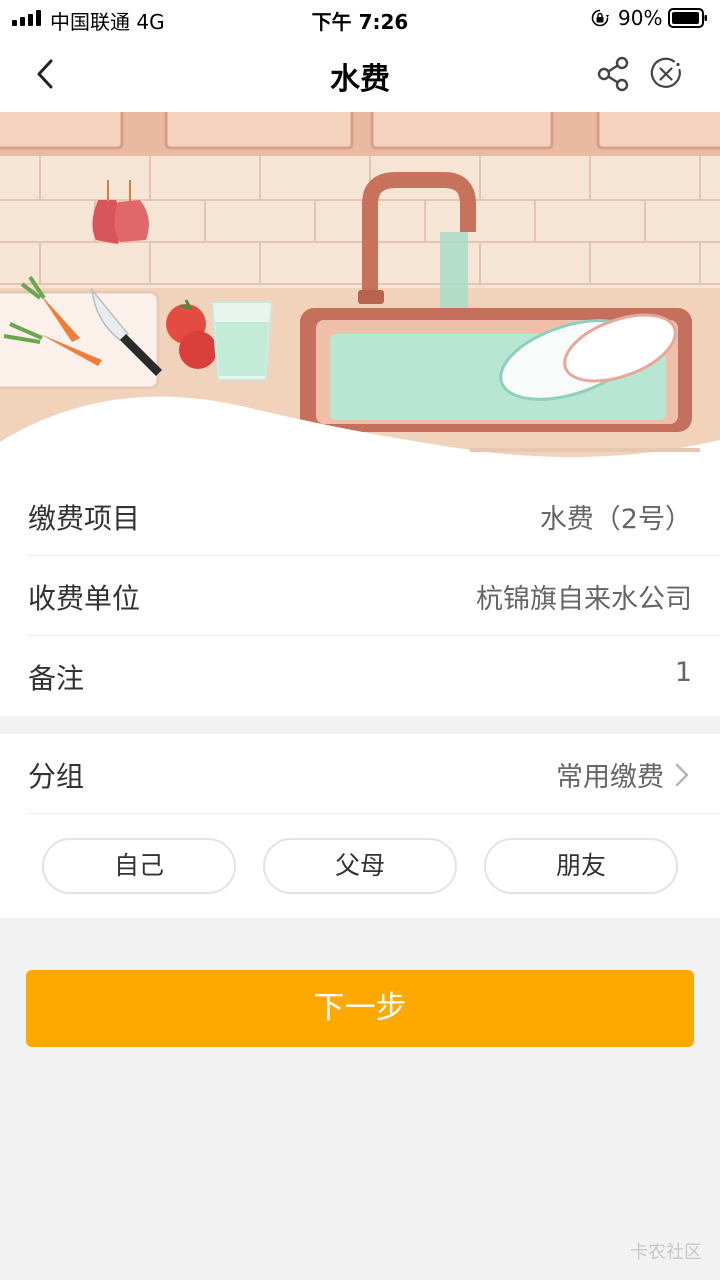 The height and width of the screenshot is (1280, 720). What do you see at coordinates (666, 74) in the screenshot?
I see `close-icon` at bounding box center [666, 74].